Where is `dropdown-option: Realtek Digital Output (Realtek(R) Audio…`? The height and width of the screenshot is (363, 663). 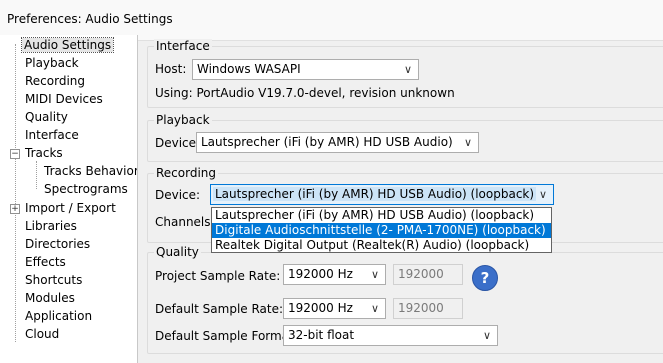
dropdown-option: Realtek Digital Output (Realtek(R) Audio… is located at coordinates (381, 245).